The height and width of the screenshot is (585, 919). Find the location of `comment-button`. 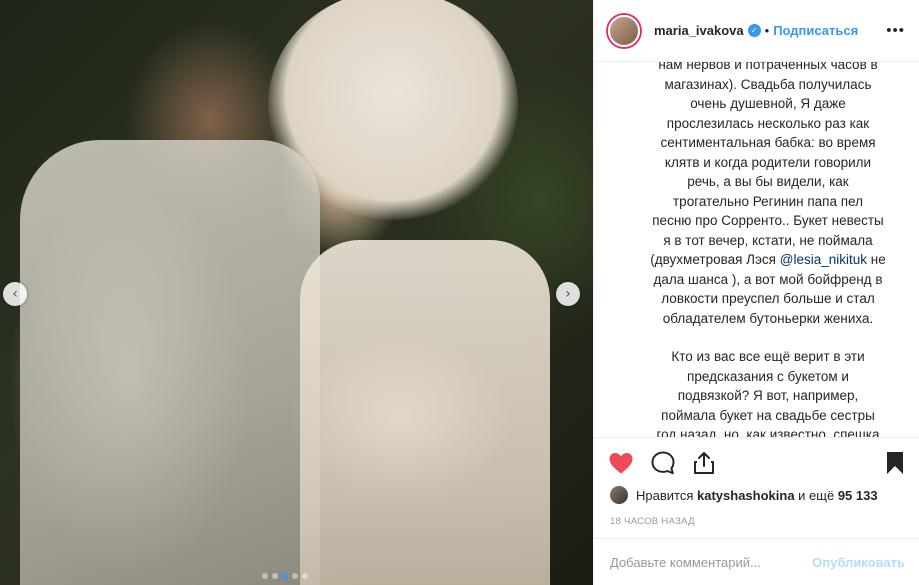

comment-button is located at coordinates (663, 463).